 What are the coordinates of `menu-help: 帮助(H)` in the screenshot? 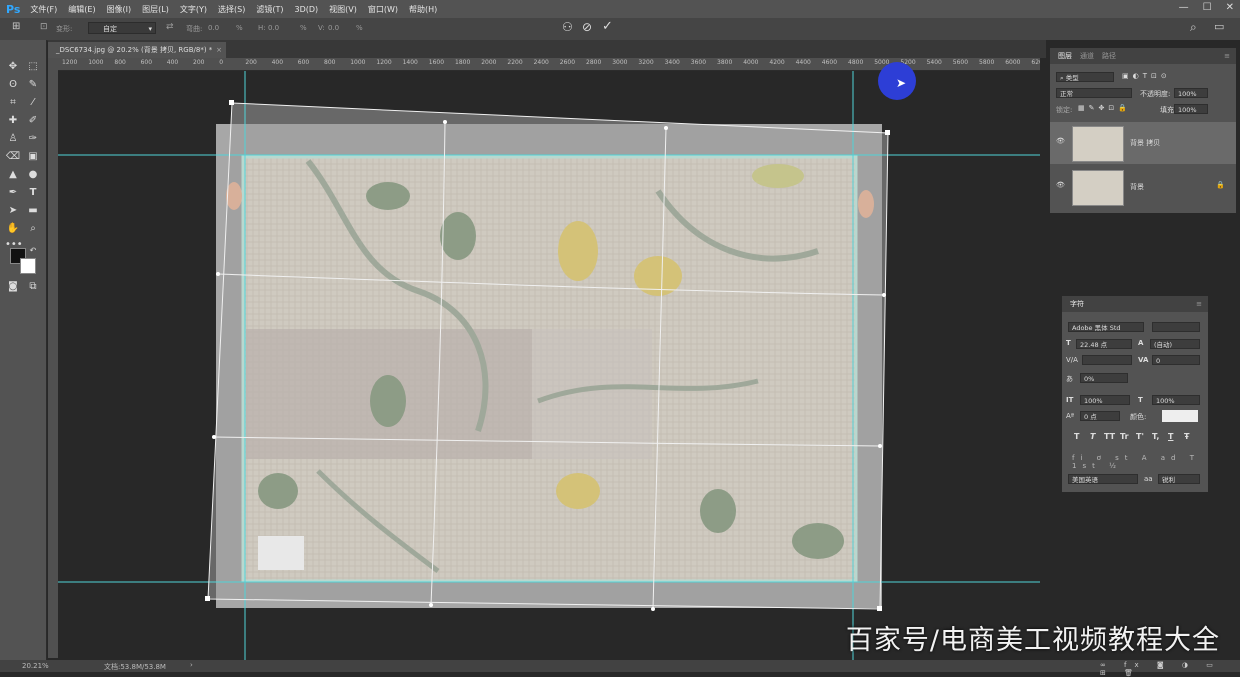 It's located at (423, 9).